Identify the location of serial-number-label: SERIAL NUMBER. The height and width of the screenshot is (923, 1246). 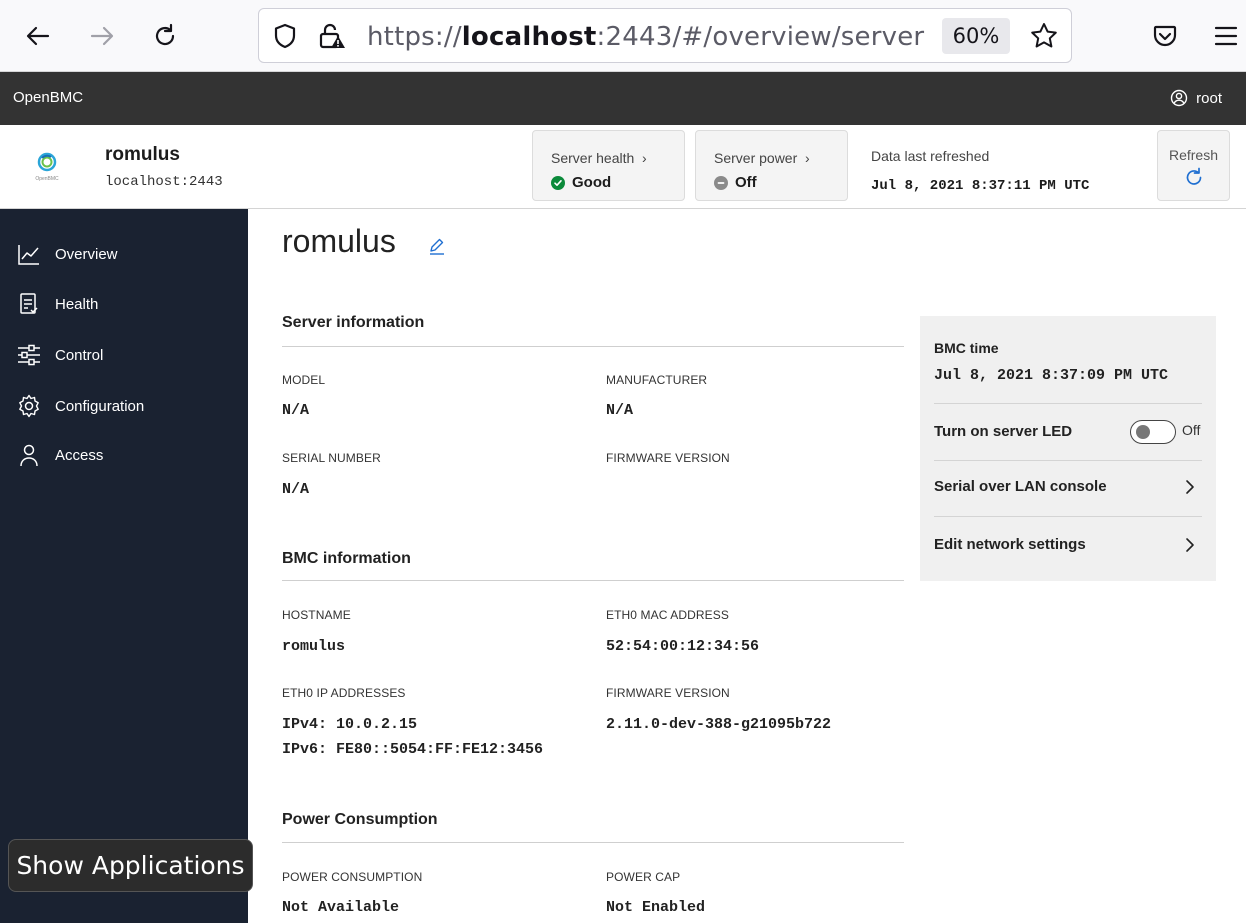
(331, 458).